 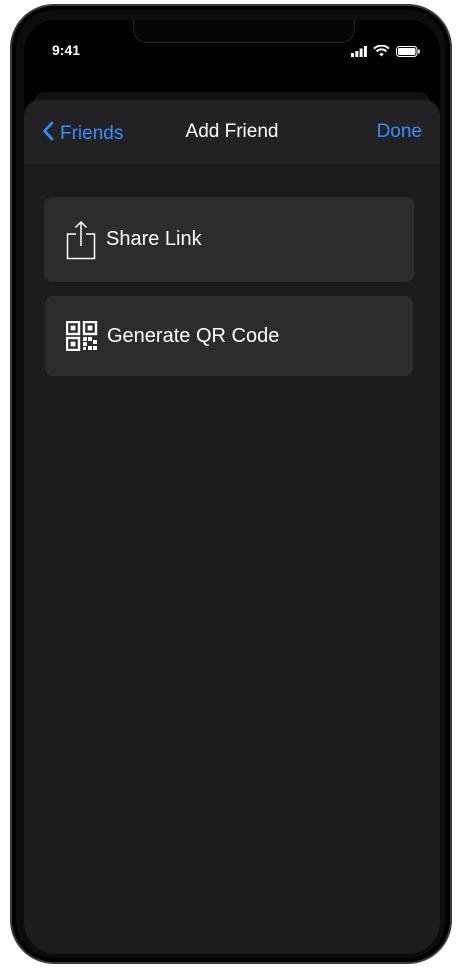 I want to click on share-icon, so click(x=81, y=240).